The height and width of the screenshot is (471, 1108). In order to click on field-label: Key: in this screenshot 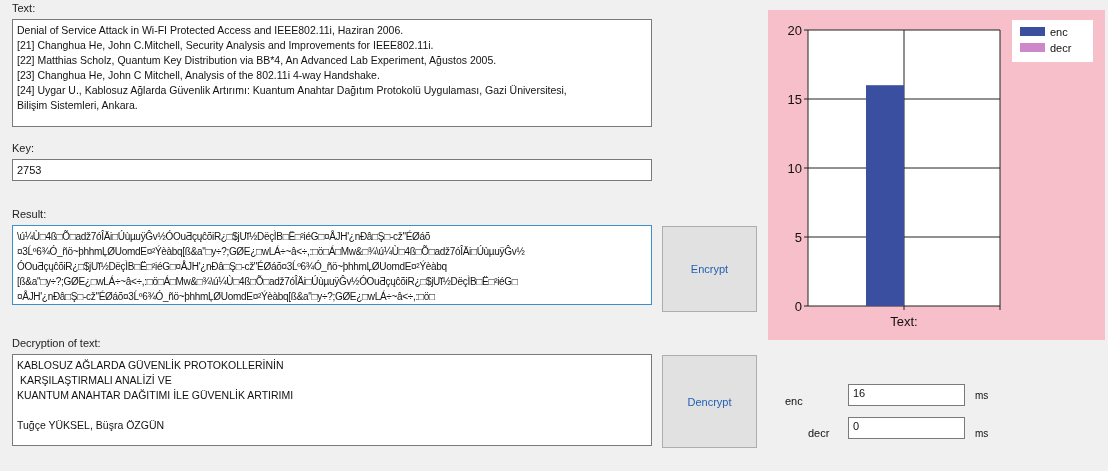, I will do `click(23, 148)`.